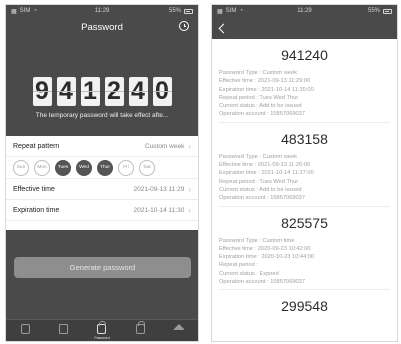 Image resolution: width=401 pixels, height=344 pixels. I want to click on record-password-code: 299548, so click(304, 306).